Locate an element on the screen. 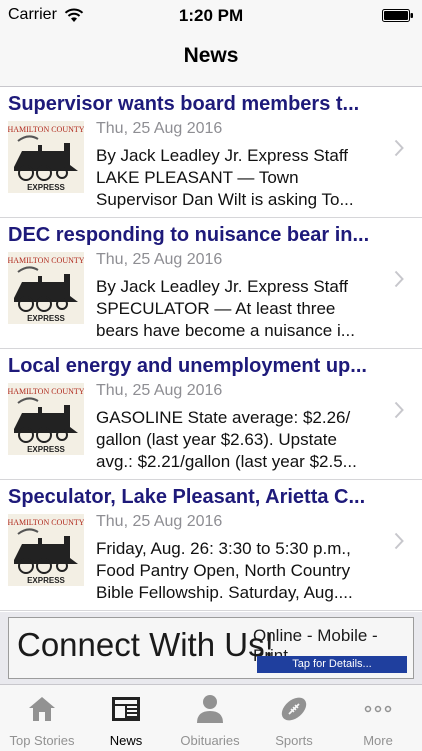  more-dots-icon is located at coordinates (378, 709).